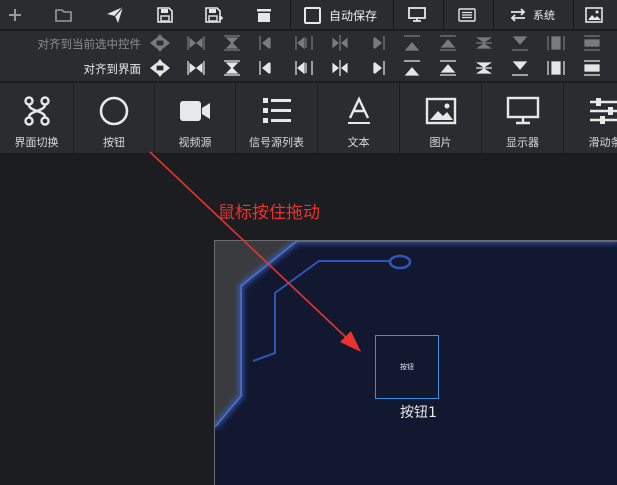  What do you see at coordinates (602, 111) in the screenshot?
I see `slider-icon` at bounding box center [602, 111].